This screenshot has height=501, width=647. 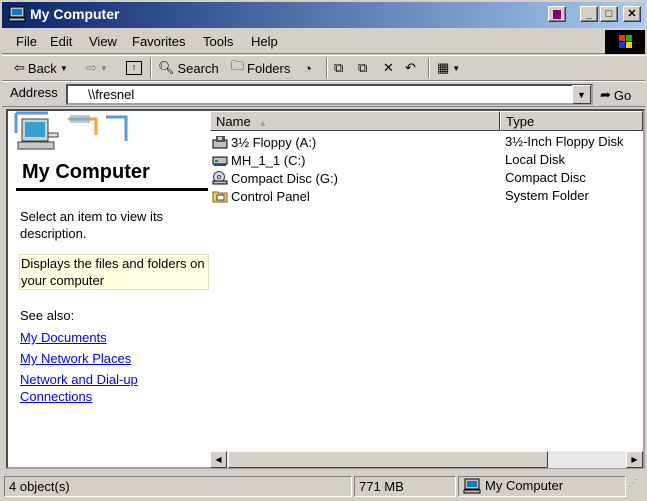 I want to click on scroll-right-button: ▶, so click(x=634, y=459).